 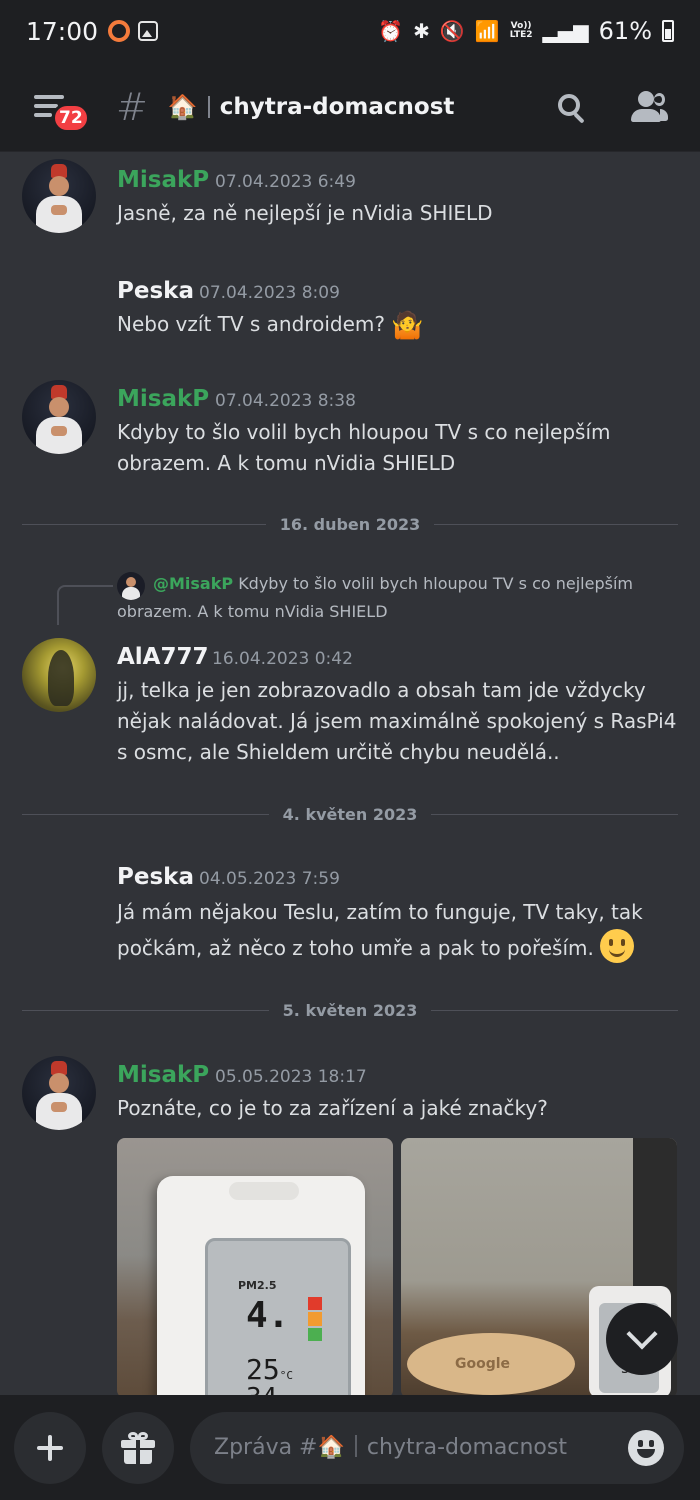 What do you see at coordinates (407, 326) in the screenshot?
I see `shrug-emoji-icon: 🤷` at bounding box center [407, 326].